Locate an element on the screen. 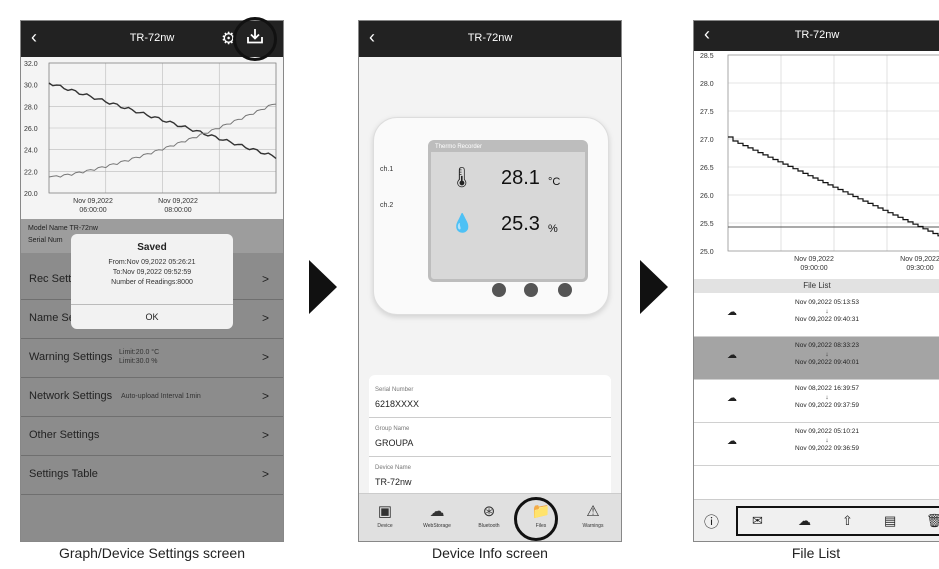 The height and width of the screenshot is (569, 939). tab-device: ▣ Device is located at coordinates (385, 515).